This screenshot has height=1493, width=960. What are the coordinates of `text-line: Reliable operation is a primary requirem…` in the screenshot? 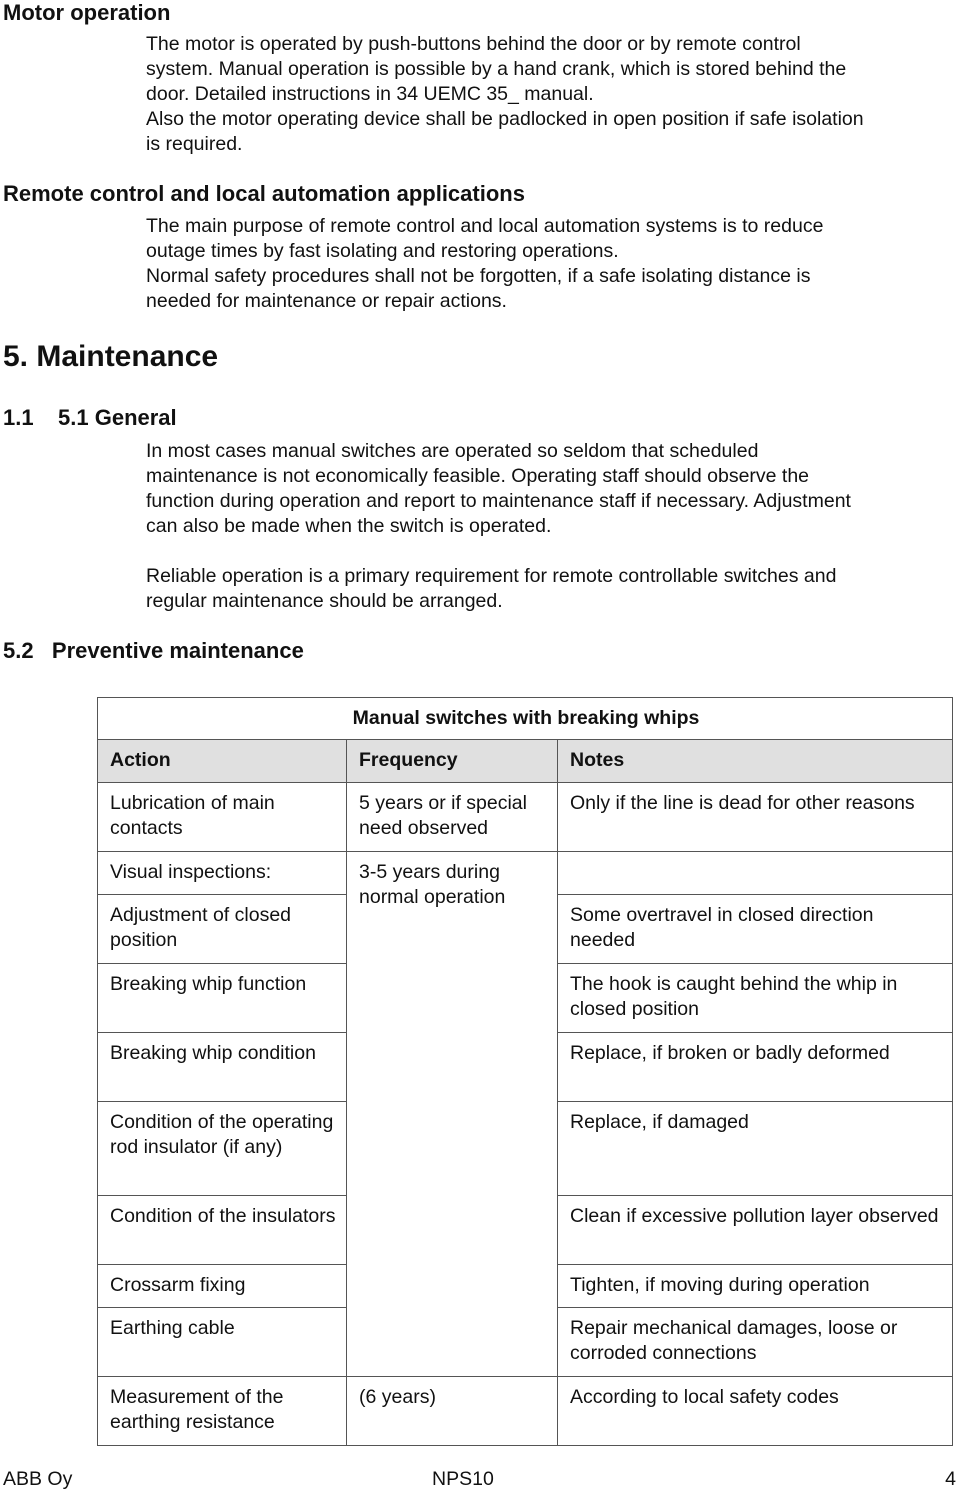 It's located at (491, 576).